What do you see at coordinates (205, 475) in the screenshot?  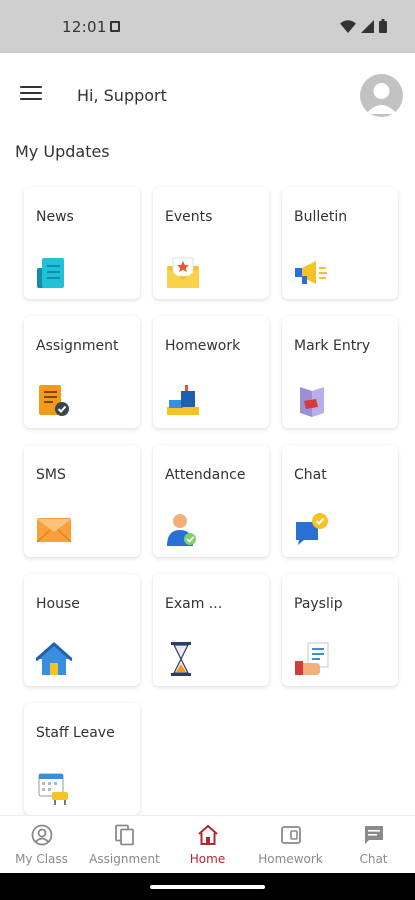 I see `tile-label: Attendance` at bounding box center [205, 475].